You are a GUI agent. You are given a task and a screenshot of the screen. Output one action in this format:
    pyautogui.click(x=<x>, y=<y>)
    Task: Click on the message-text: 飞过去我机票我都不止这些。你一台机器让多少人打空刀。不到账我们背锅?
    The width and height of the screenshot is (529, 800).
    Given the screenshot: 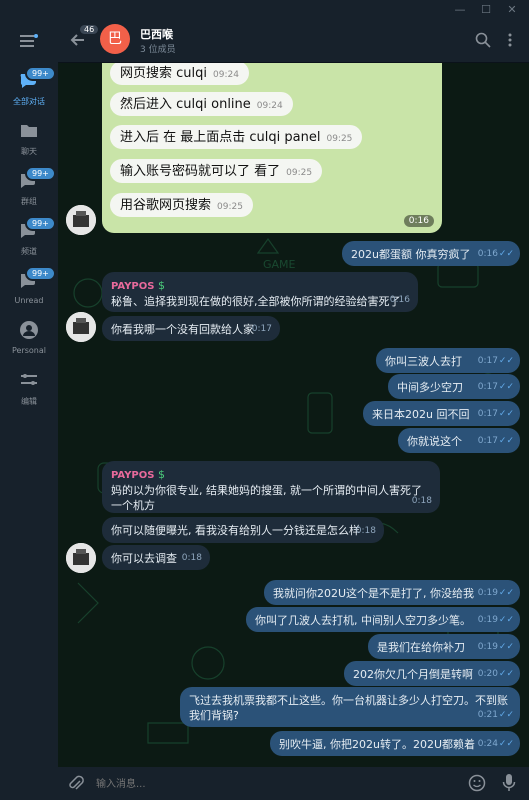 What is the action you would take?
    pyautogui.click(x=348, y=708)
    